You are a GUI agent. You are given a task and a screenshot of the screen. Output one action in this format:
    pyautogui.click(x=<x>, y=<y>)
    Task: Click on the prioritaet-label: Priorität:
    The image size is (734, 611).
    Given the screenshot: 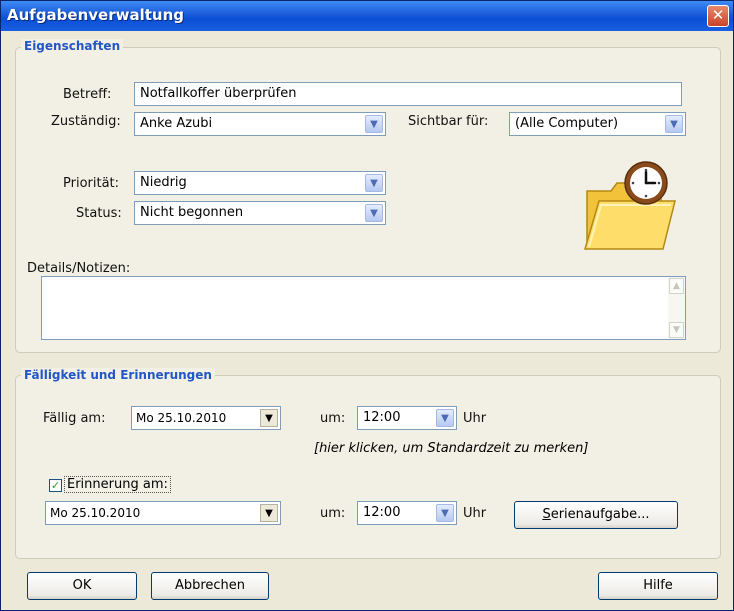 What is the action you would take?
    pyautogui.click(x=91, y=183)
    